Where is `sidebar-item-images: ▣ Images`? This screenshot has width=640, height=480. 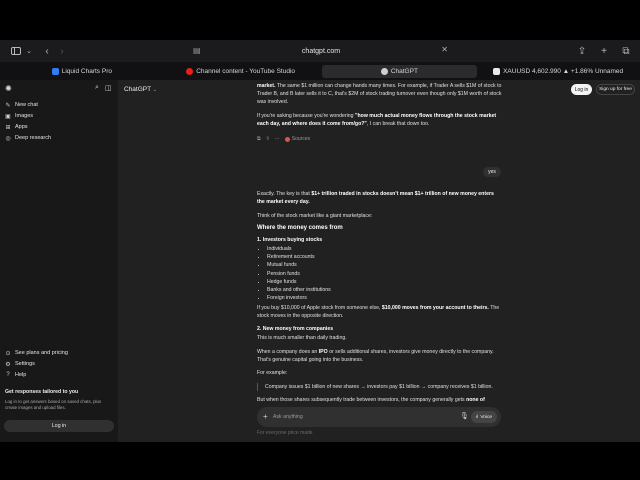
sidebar-item-images: ▣ Images is located at coordinates (18, 116).